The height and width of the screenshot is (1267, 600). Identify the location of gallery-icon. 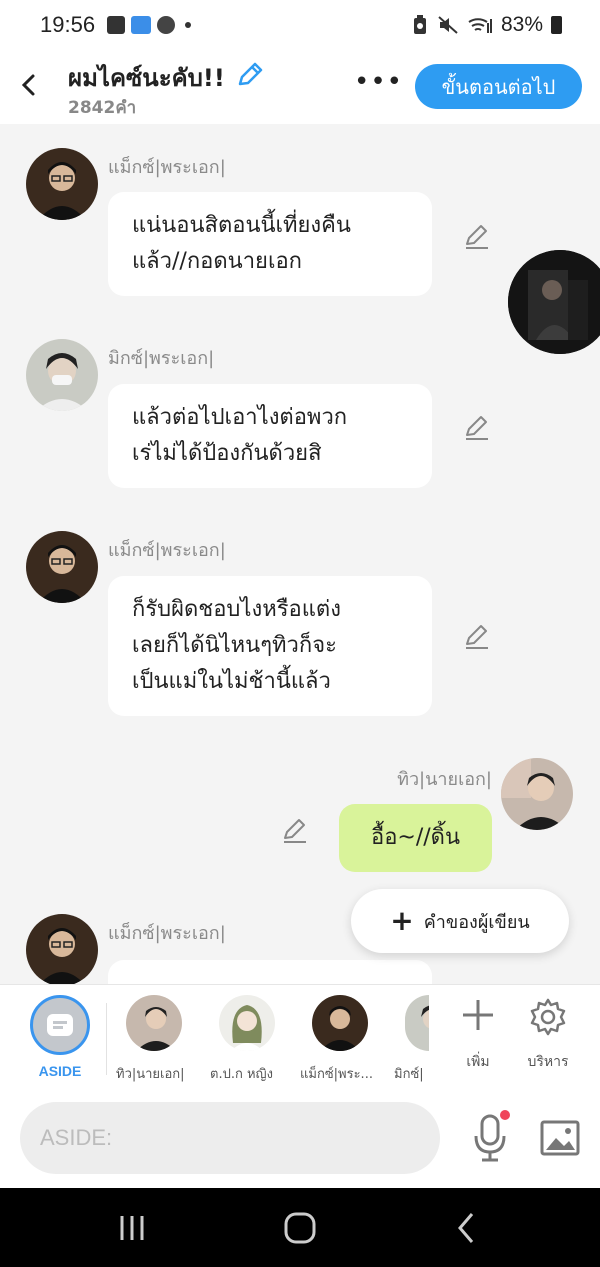
(116, 25).